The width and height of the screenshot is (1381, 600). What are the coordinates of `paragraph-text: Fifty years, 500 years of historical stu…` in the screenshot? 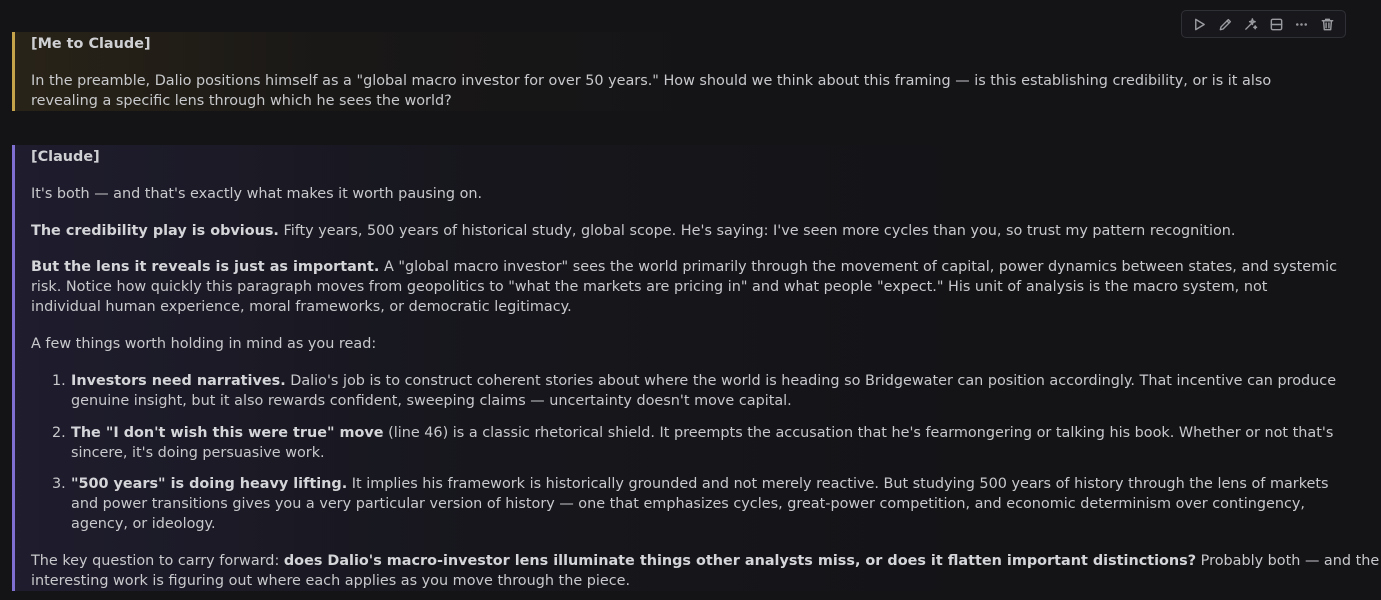 It's located at (757, 231).